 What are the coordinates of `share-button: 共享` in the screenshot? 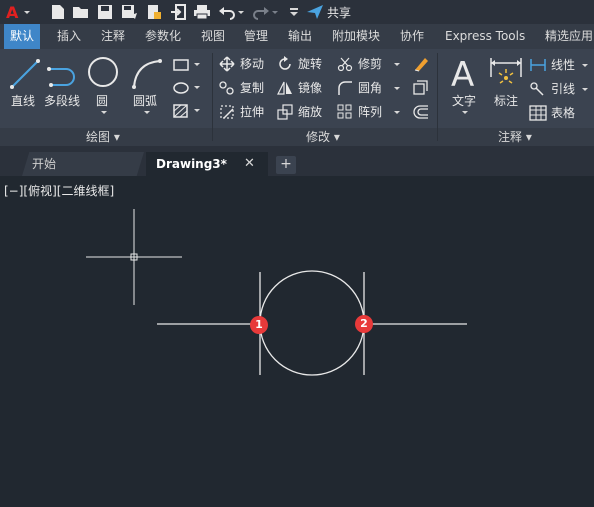 It's located at (339, 12).